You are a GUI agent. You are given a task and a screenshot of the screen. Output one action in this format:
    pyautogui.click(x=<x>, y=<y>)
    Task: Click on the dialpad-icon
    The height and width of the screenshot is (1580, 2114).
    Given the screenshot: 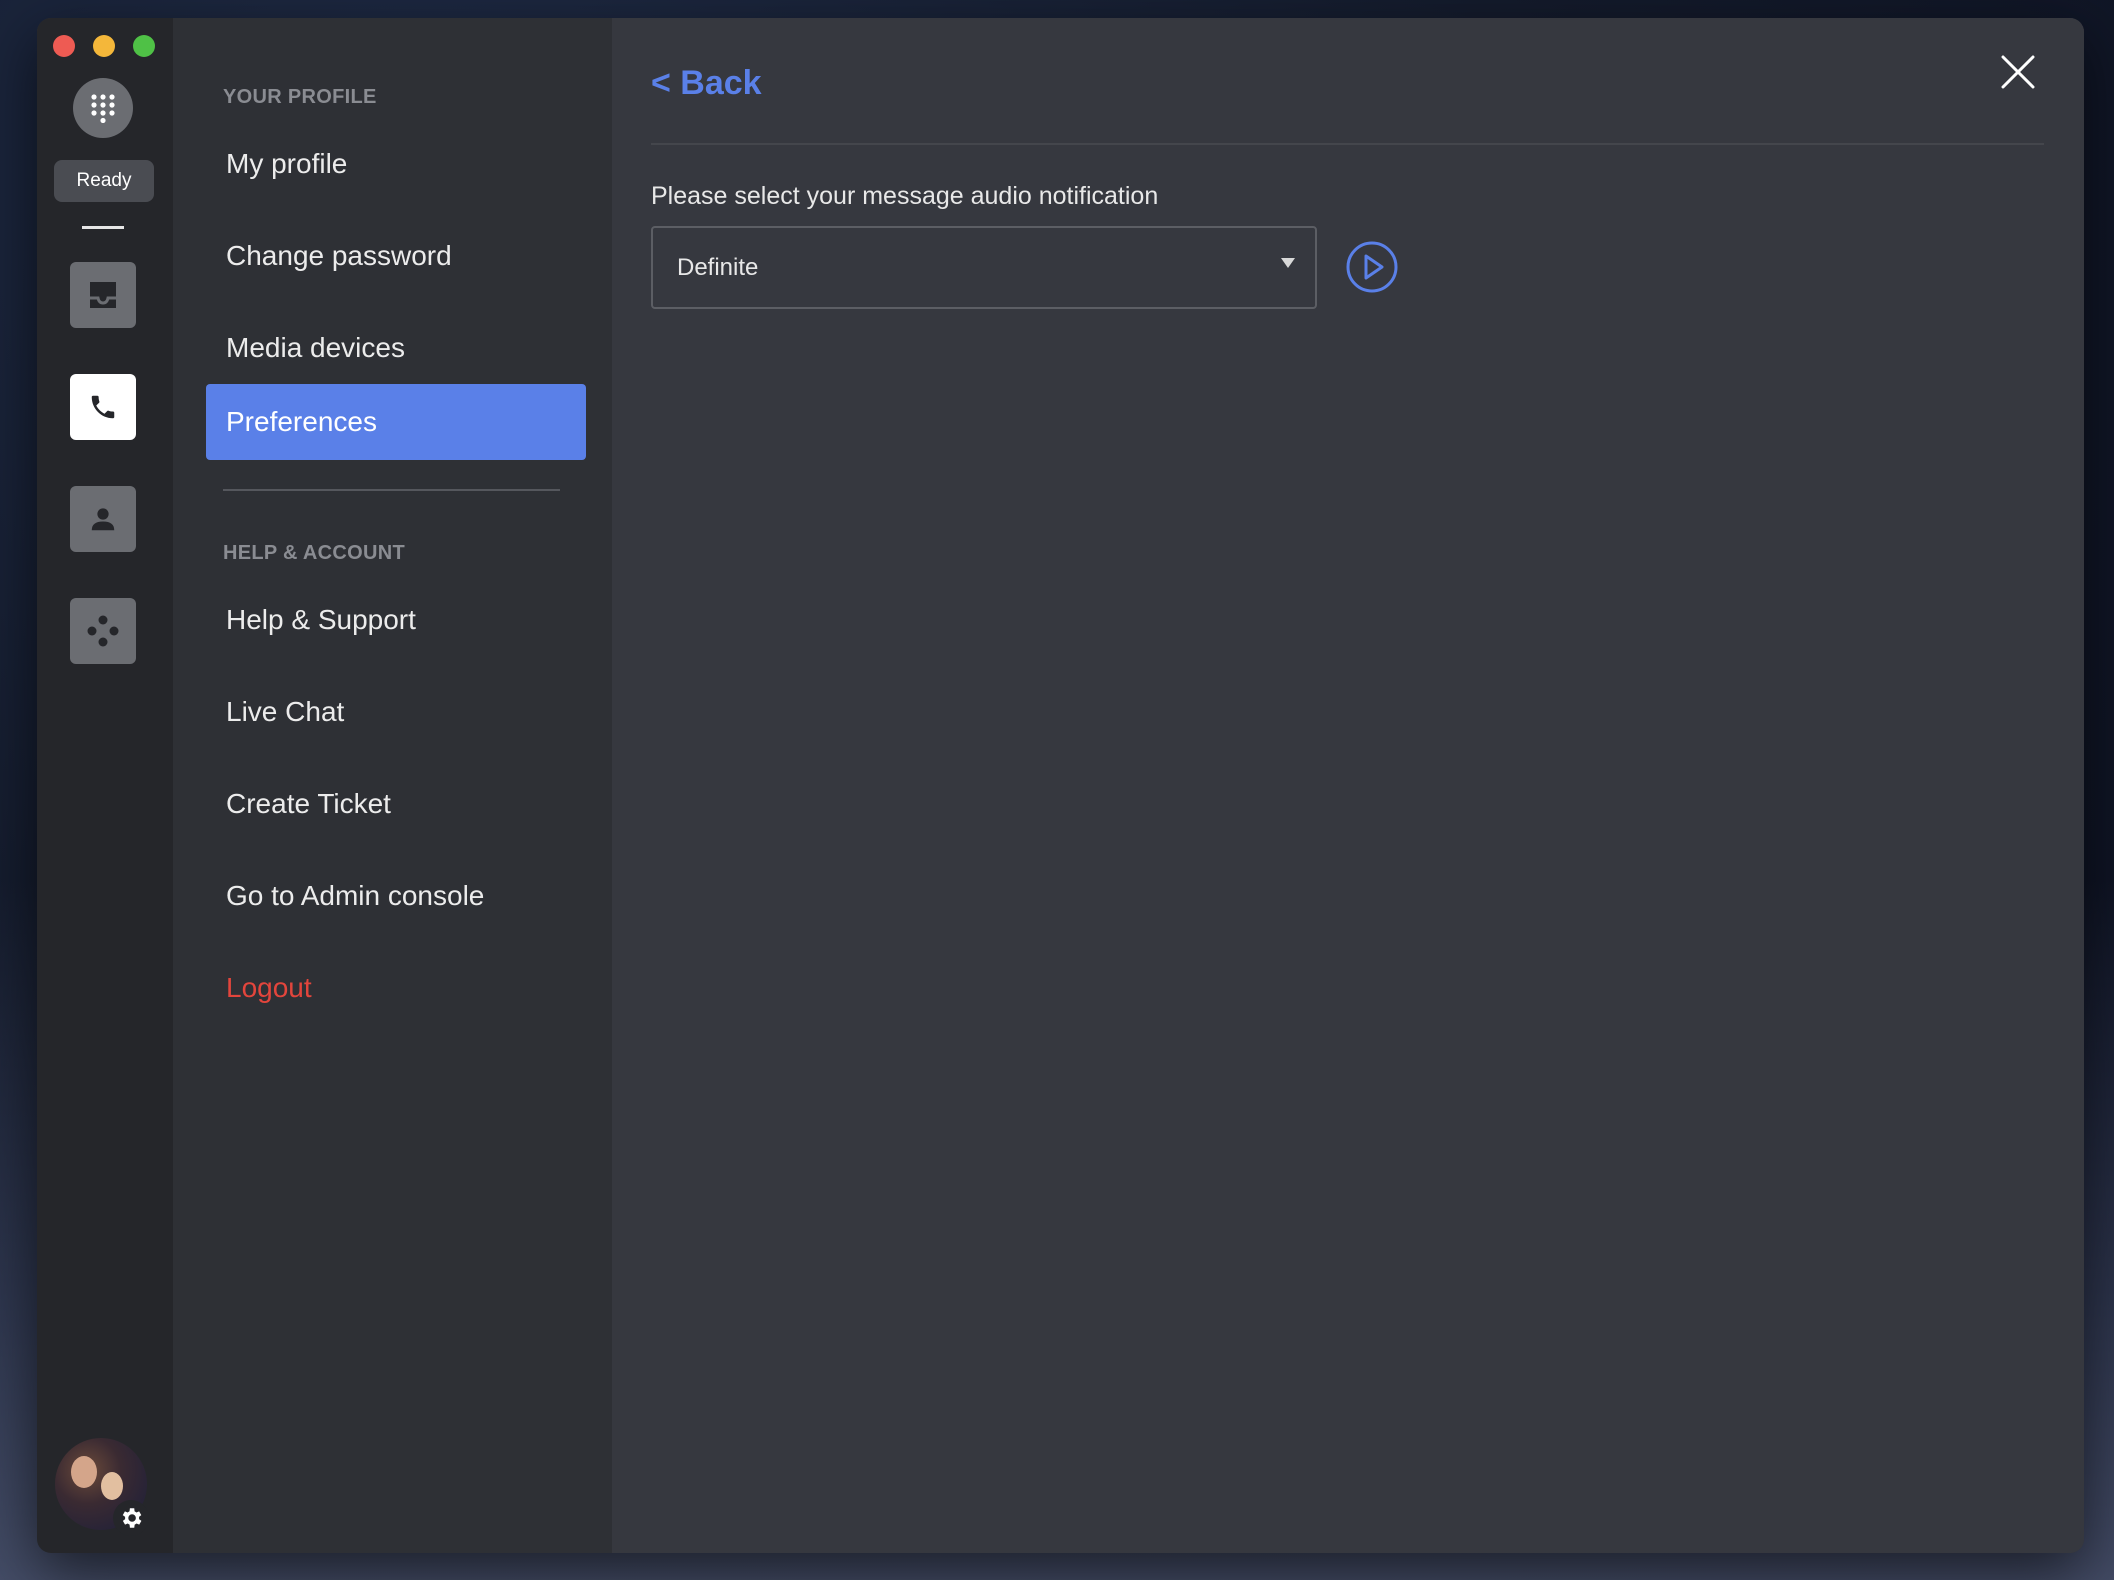 What is the action you would take?
    pyautogui.click(x=103, y=108)
    